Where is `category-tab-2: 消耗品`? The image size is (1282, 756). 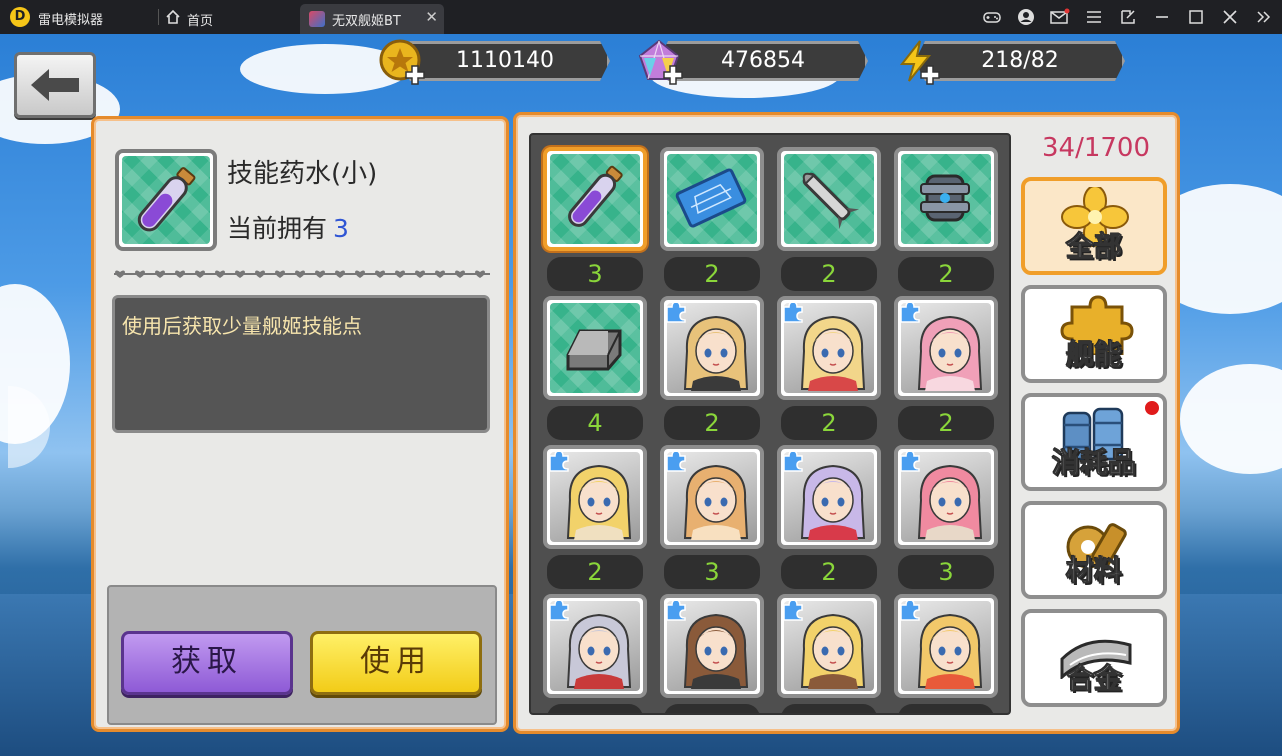 category-tab-2: 消耗品 is located at coordinates (1094, 442).